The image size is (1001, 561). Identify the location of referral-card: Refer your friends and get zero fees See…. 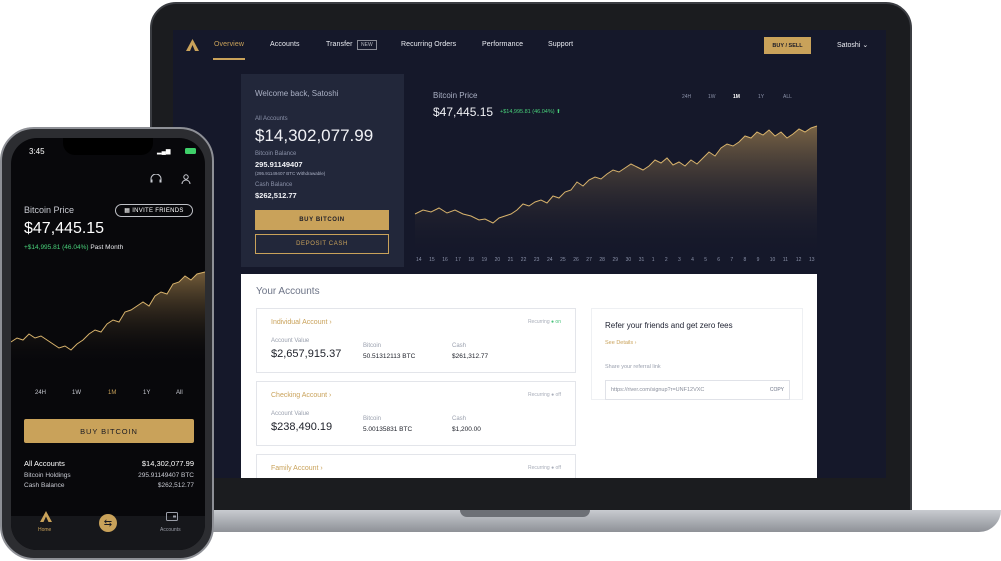
(697, 354).